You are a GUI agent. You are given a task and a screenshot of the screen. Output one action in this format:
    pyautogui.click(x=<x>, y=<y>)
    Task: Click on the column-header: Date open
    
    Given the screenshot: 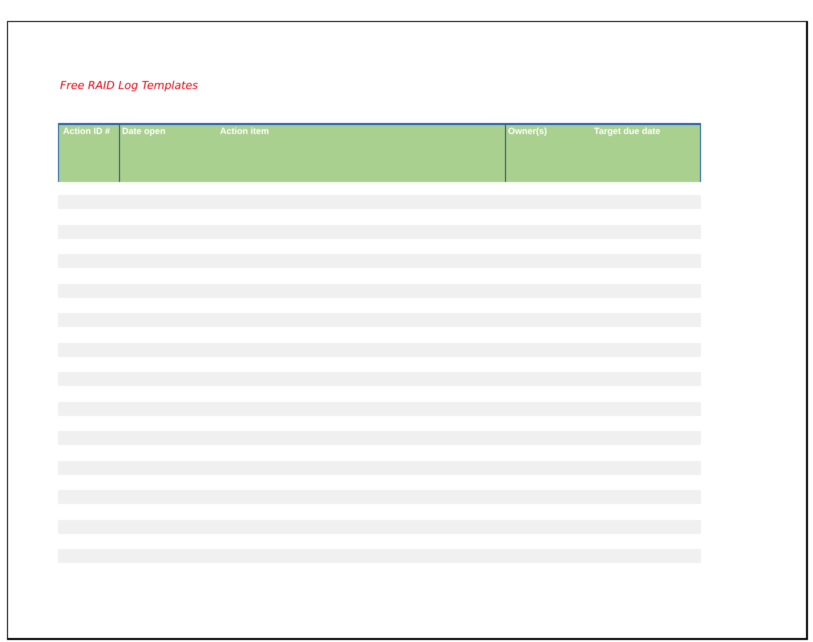 What is the action you would take?
    pyautogui.click(x=144, y=131)
    